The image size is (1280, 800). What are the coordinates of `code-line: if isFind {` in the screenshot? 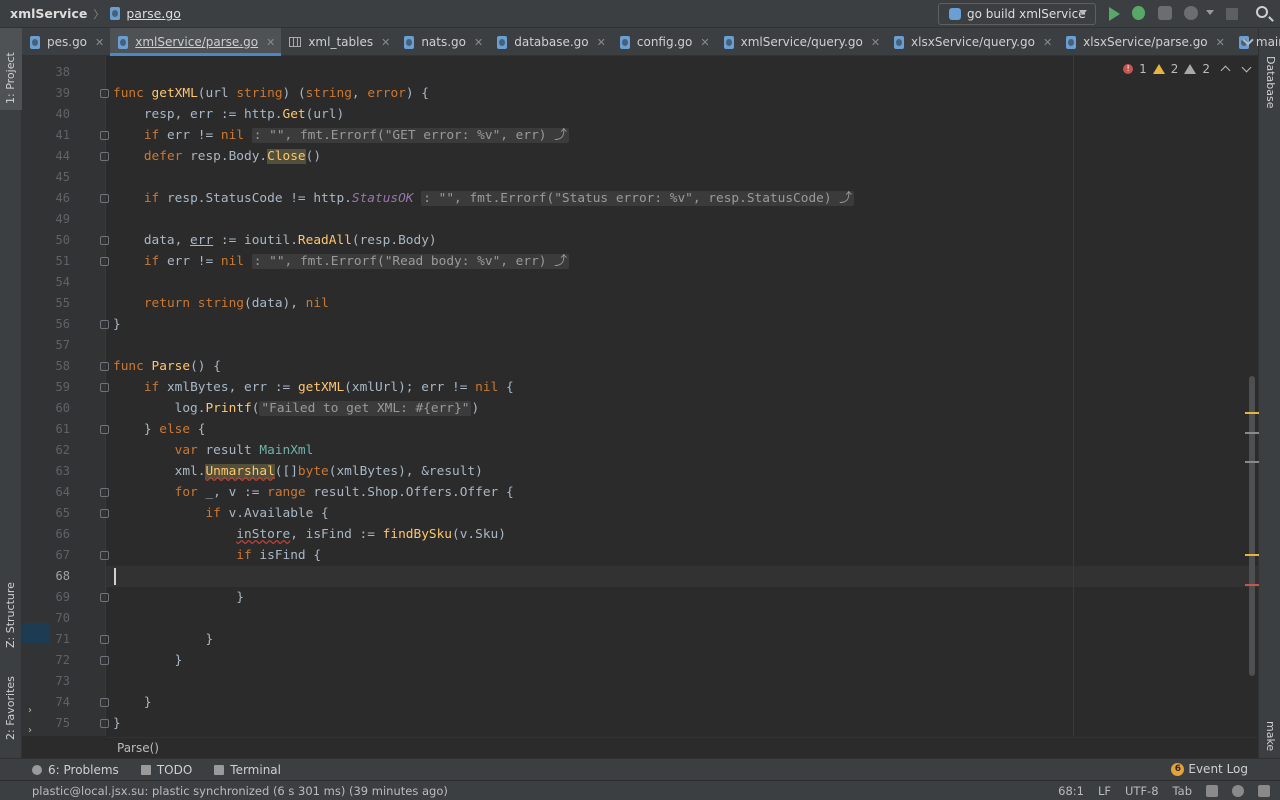 It's located at (682, 555).